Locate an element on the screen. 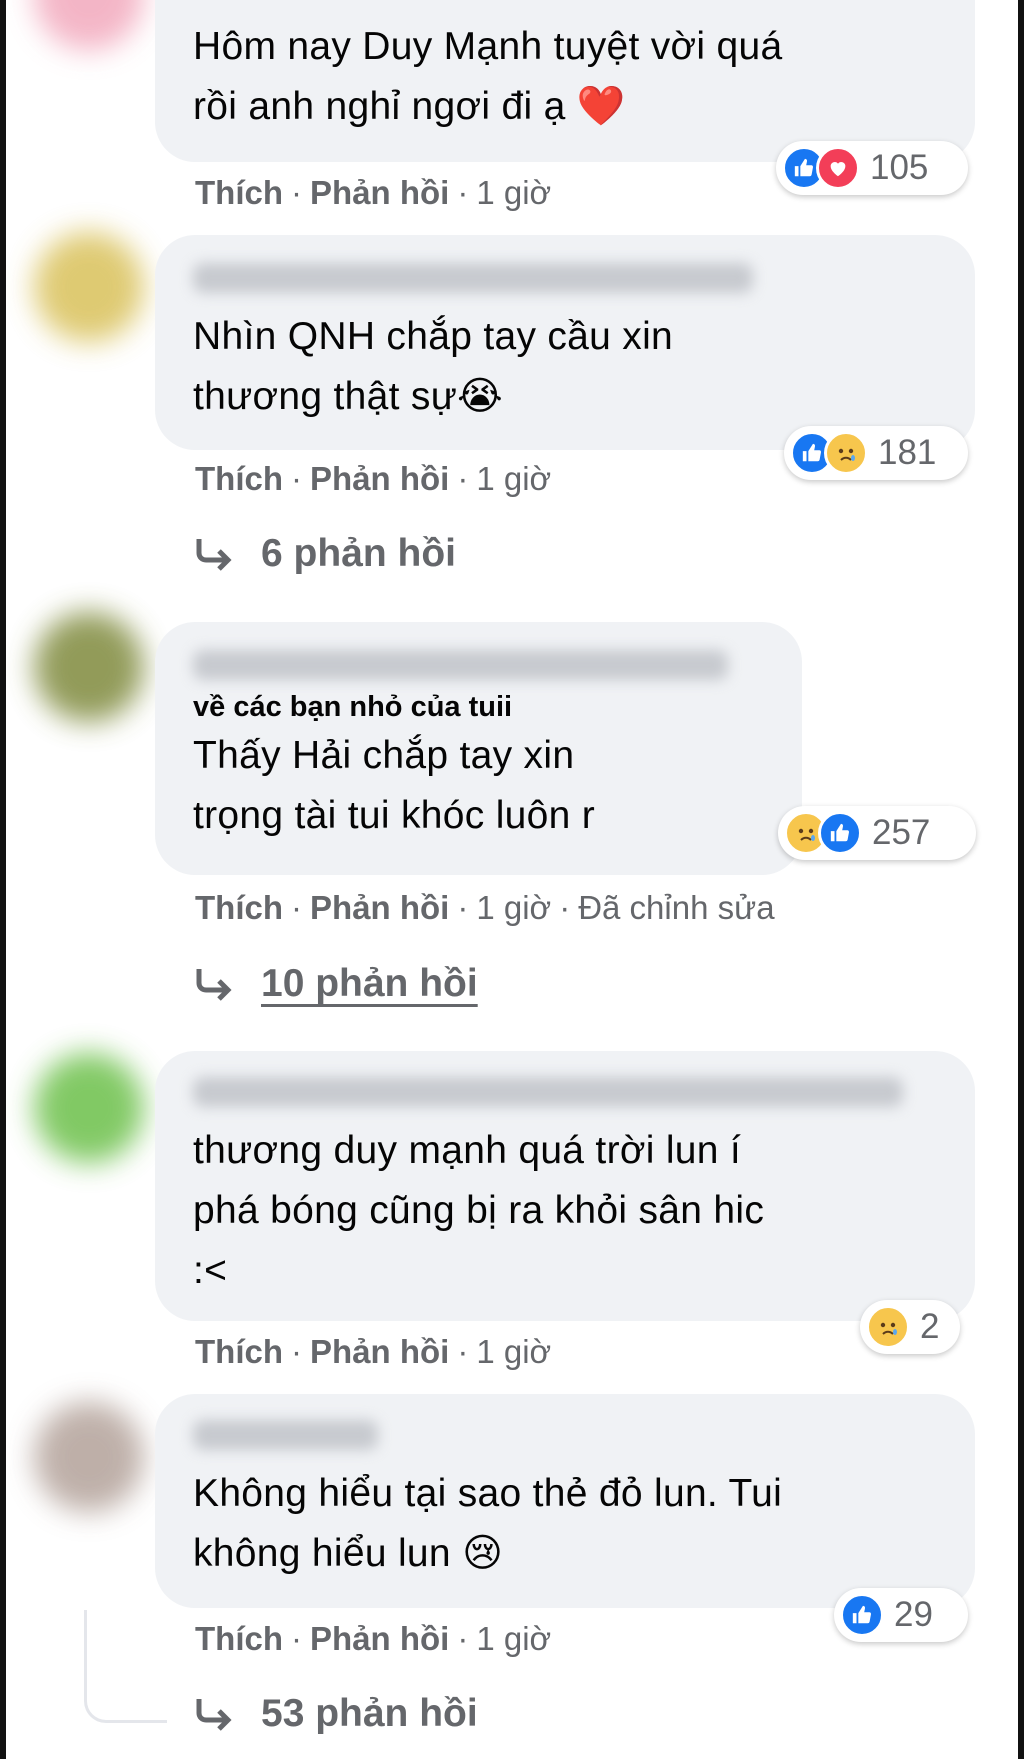  comment-subline: về các bạn nhỏ của tuii is located at coordinates (353, 707).